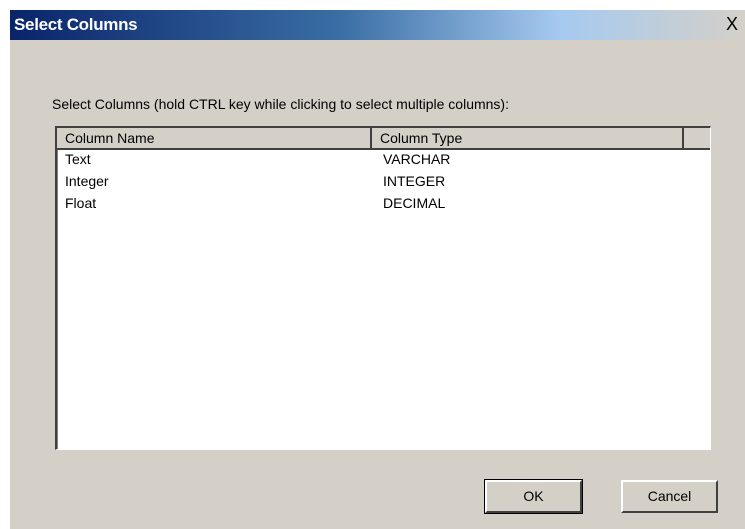 The image size is (745, 529). Describe the element at coordinates (414, 181) in the screenshot. I see `cell-column-type: INTEGER` at that location.